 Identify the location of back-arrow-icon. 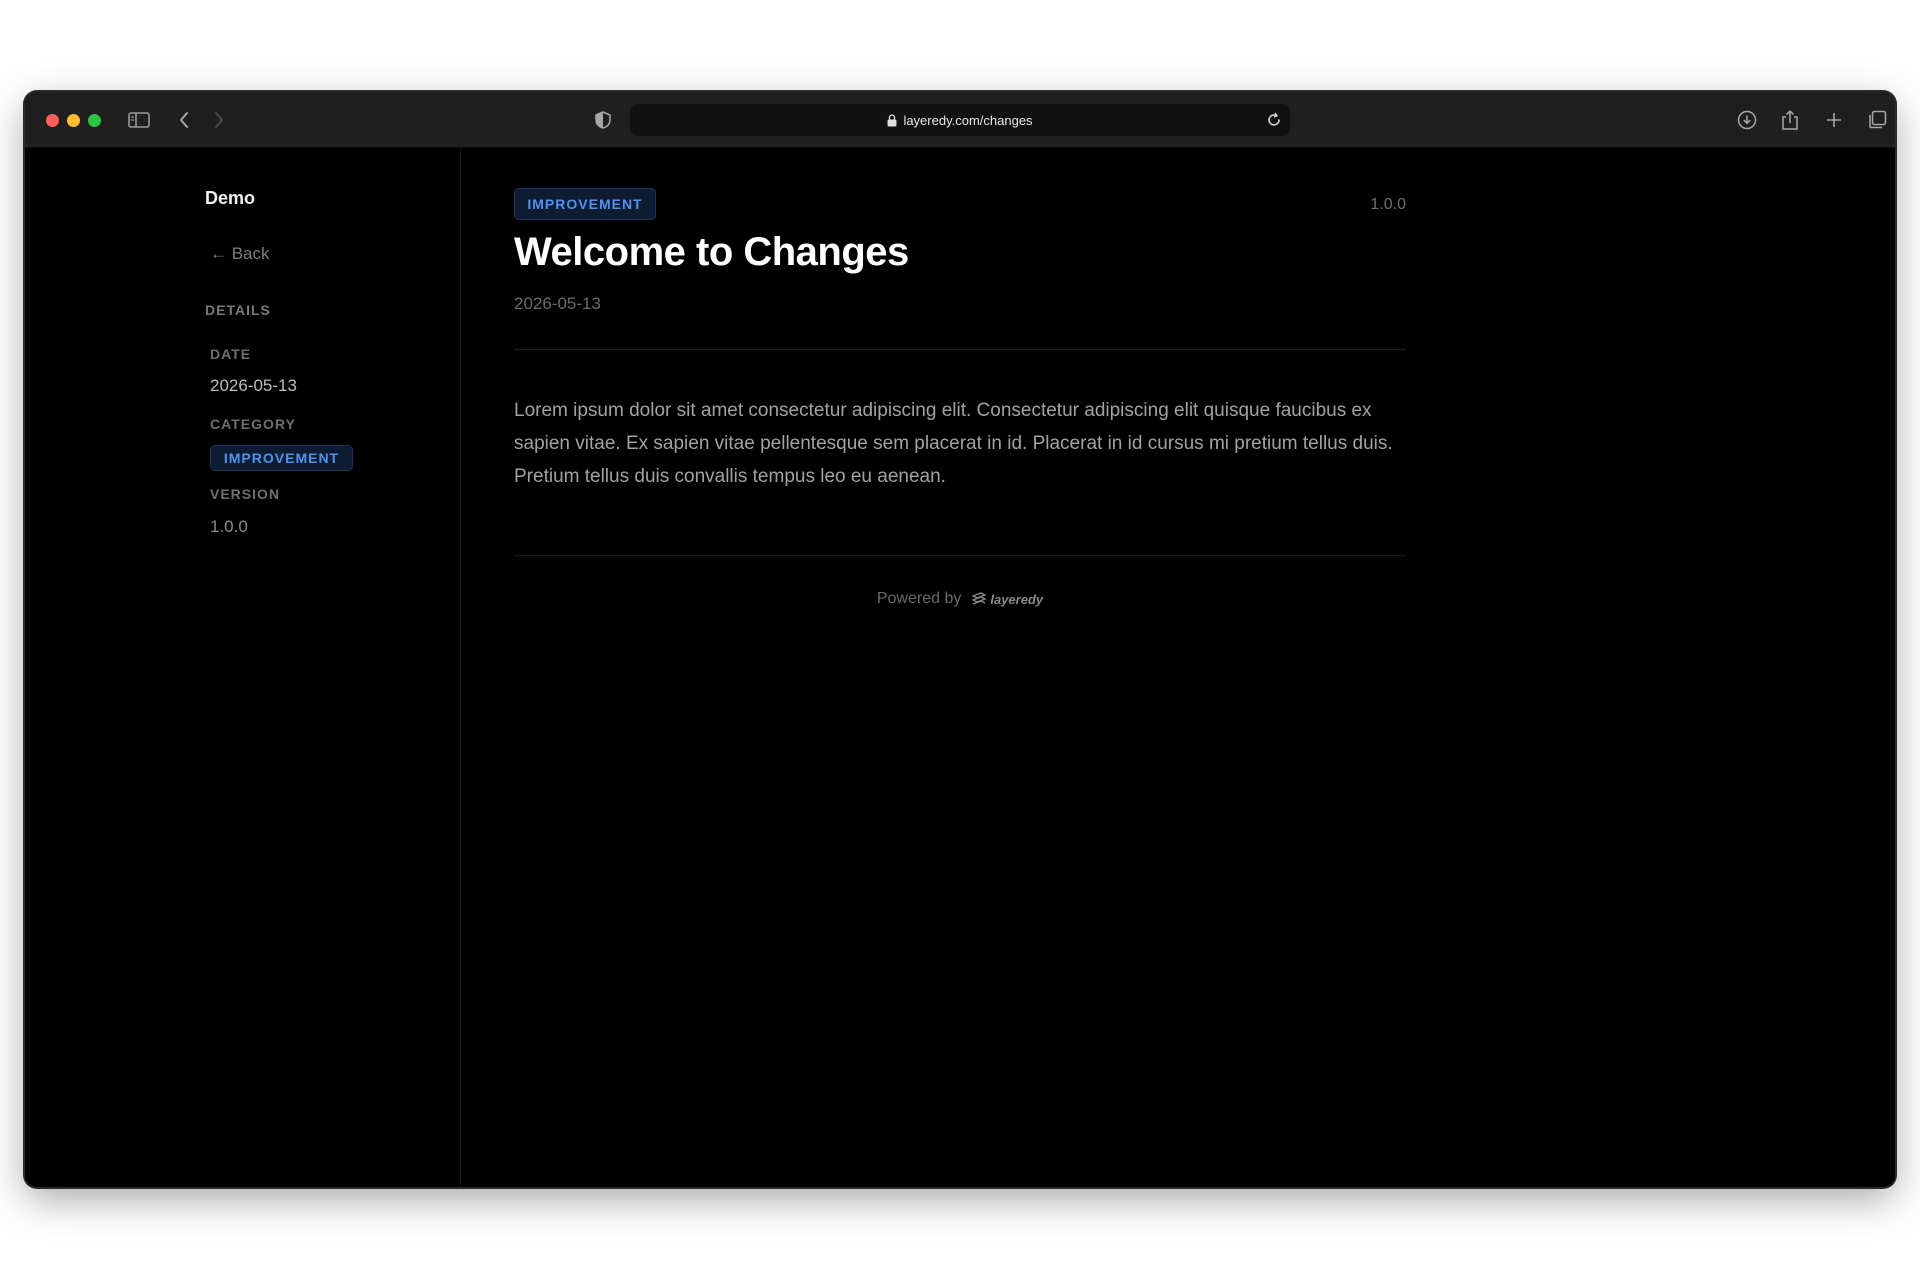
(184, 120).